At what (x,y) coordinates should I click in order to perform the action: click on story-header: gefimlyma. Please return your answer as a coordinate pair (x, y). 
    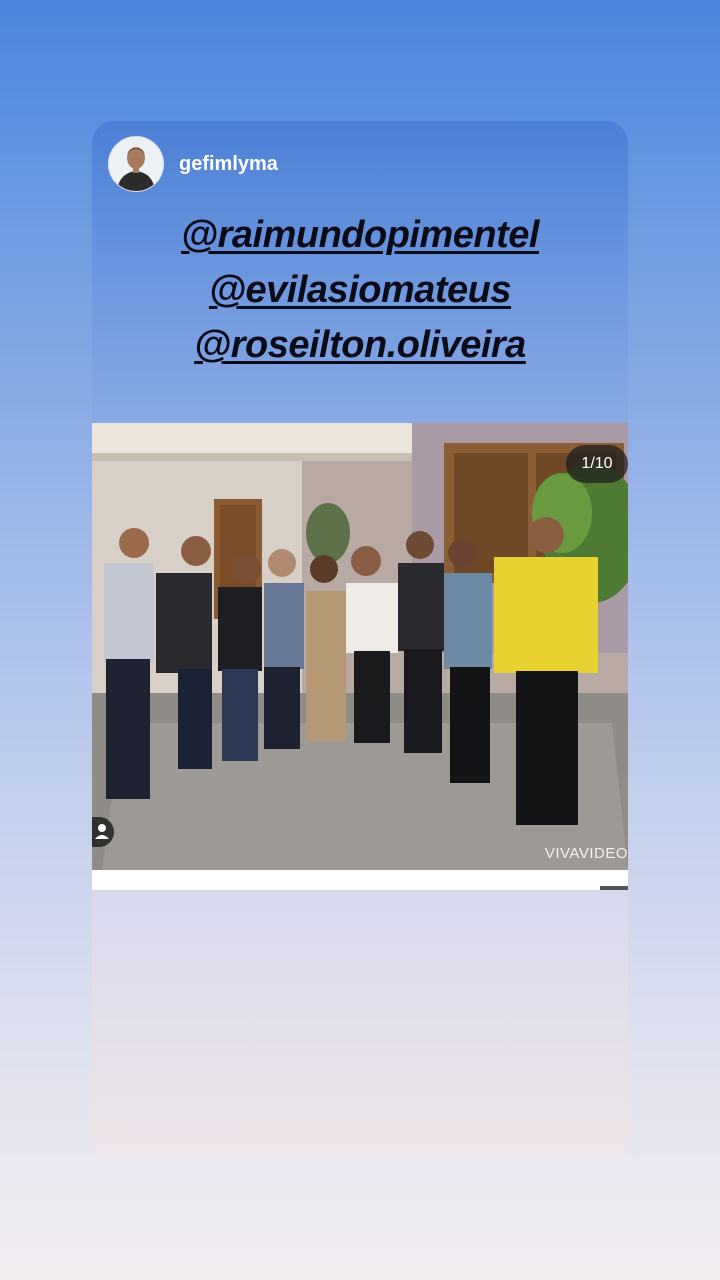
    Looking at the image, I should click on (193, 164).